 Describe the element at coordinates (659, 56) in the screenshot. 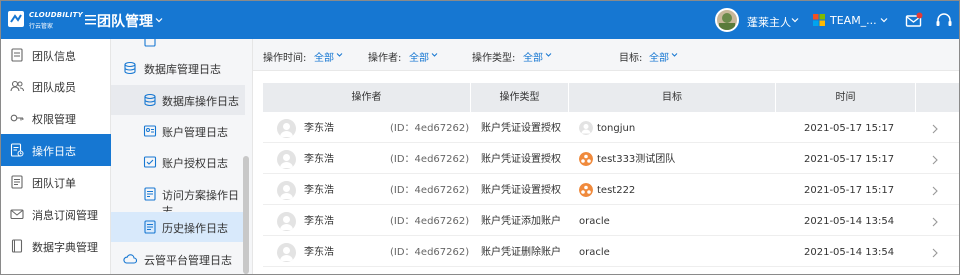

I see `filter-target-select: 全部` at that location.